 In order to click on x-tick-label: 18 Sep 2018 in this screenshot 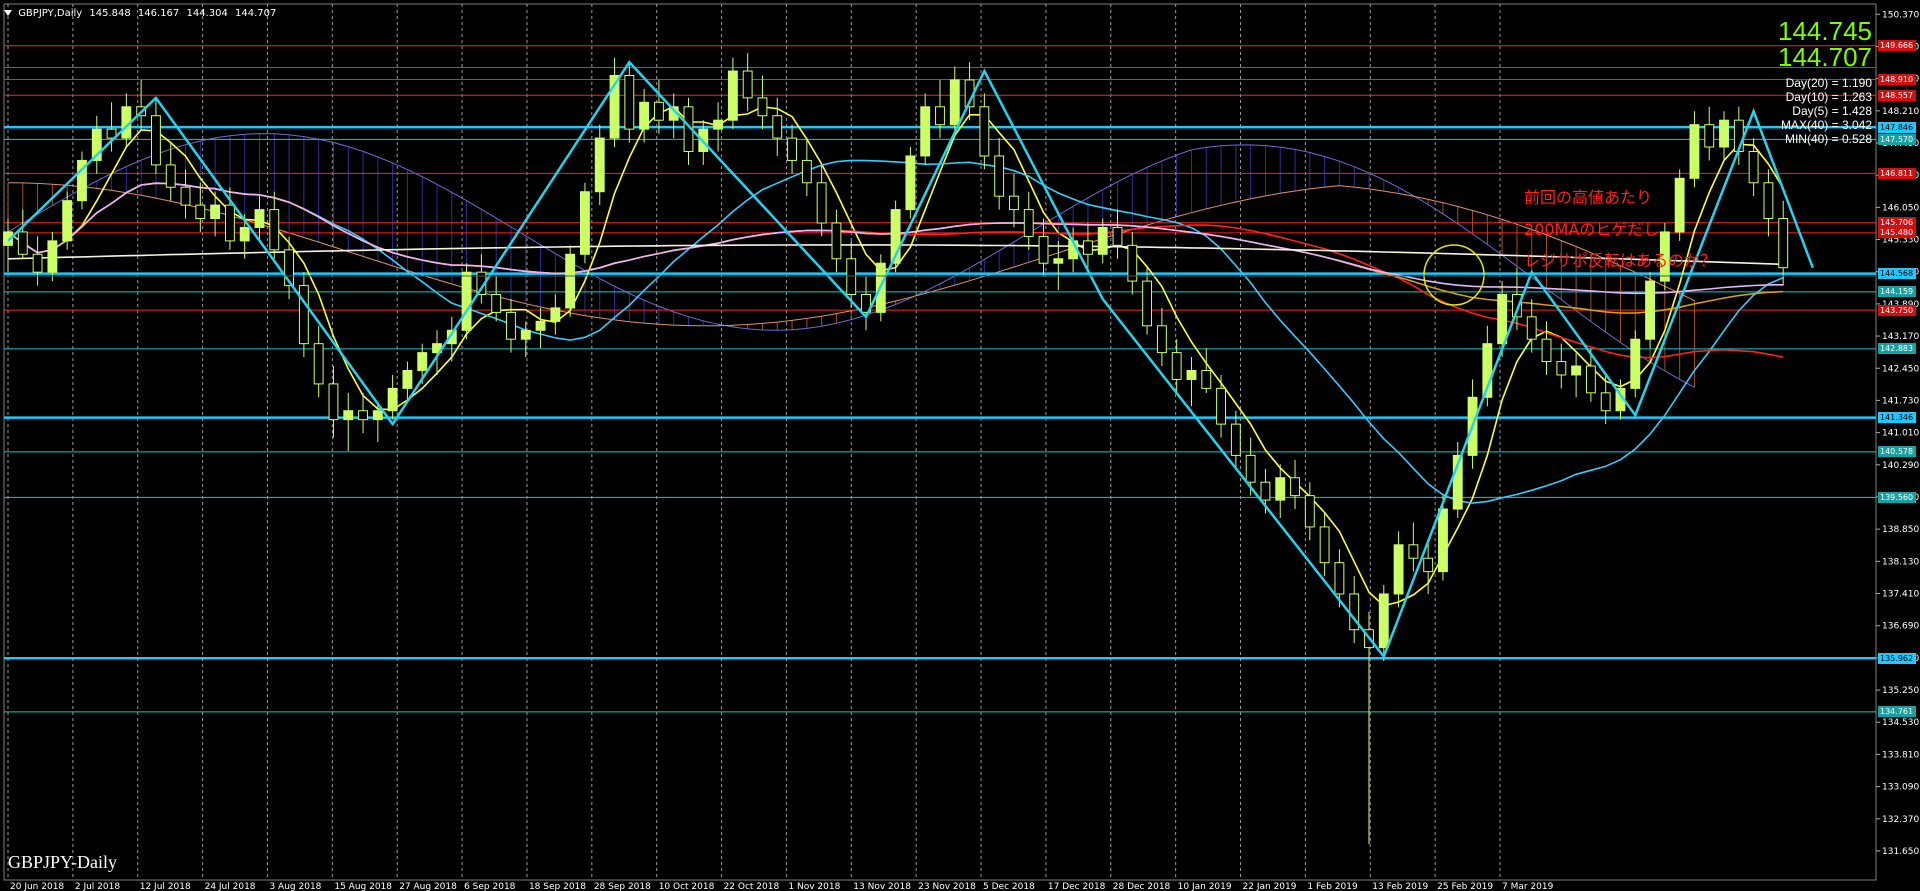, I will do `click(557, 886)`.